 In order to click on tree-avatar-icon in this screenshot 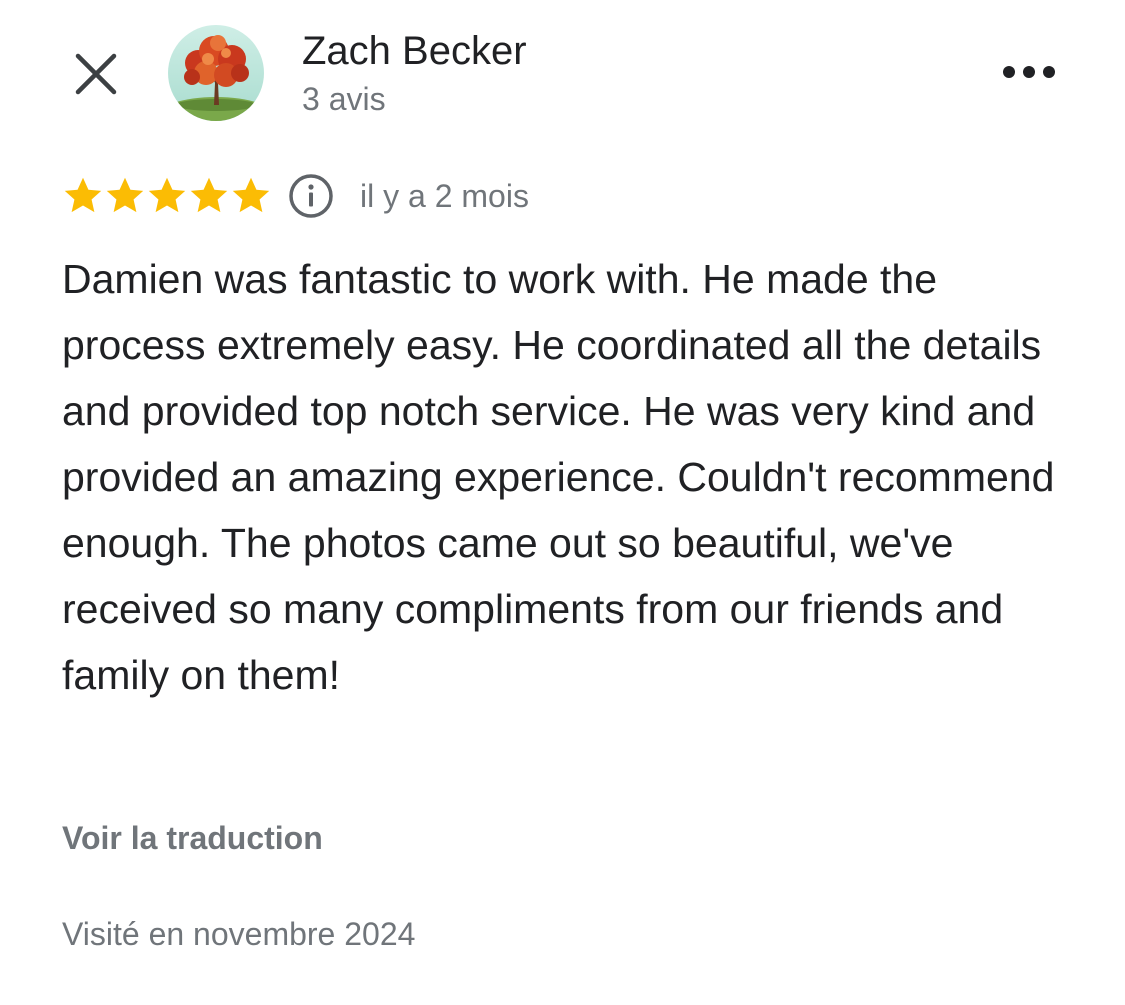, I will do `click(216, 73)`.